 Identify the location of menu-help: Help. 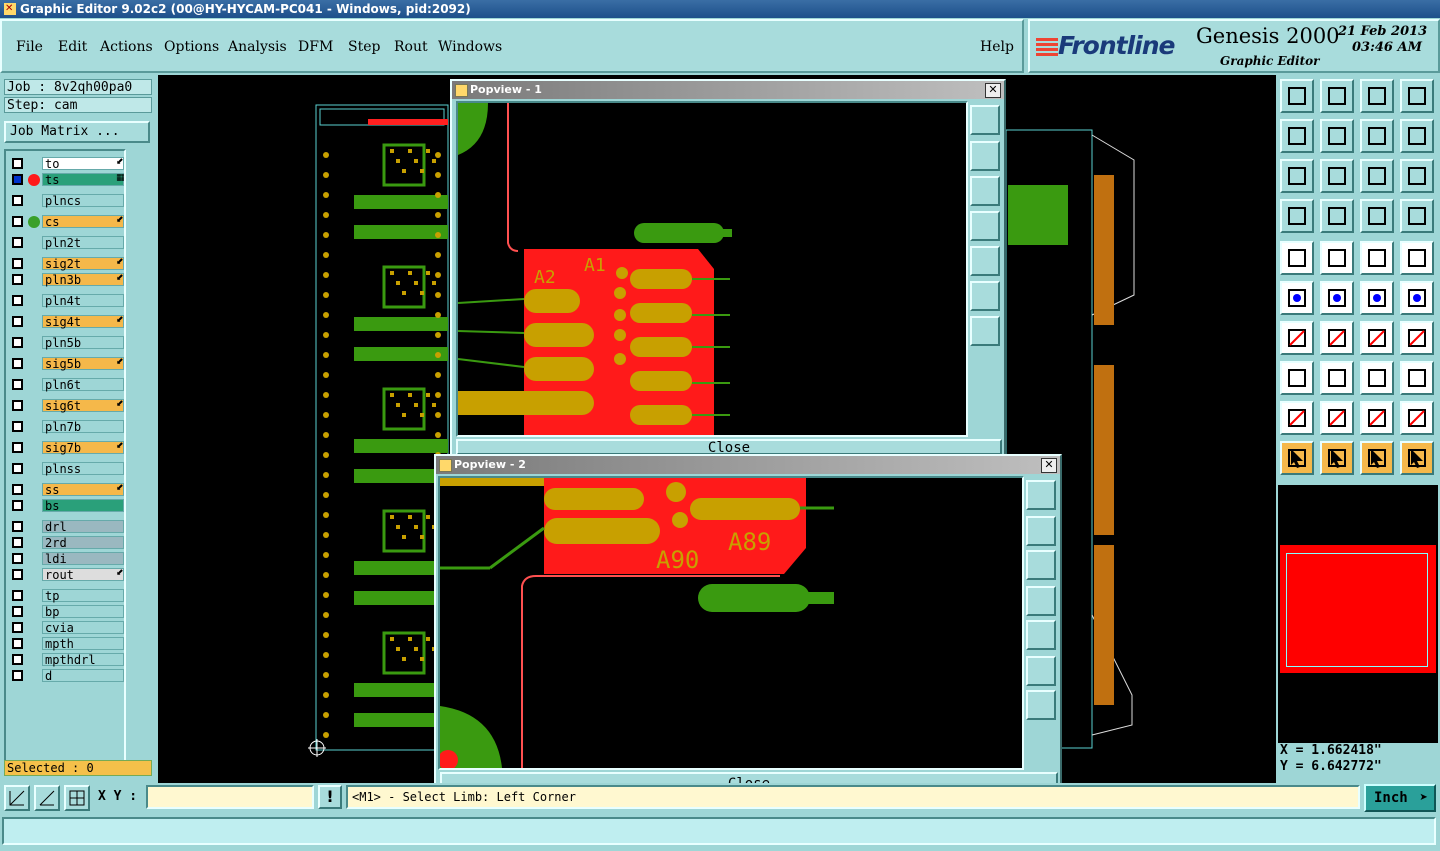
(997, 47).